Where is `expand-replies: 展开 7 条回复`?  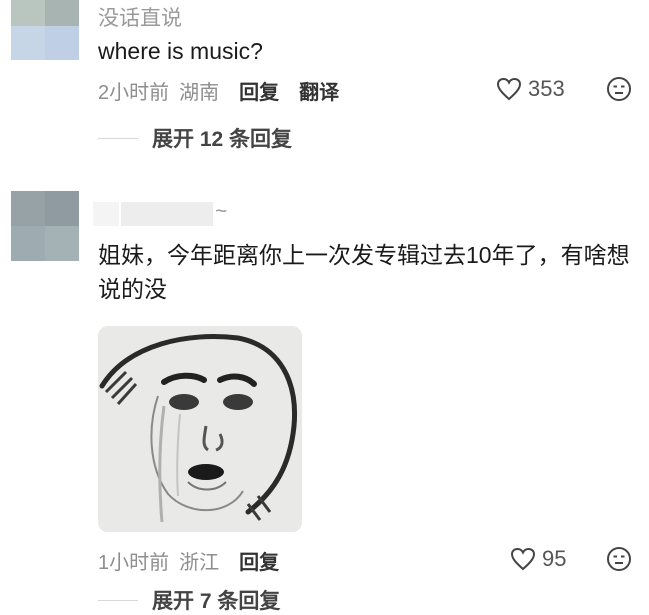
expand-replies: 展开 7 条回复 is located at coordinates (189, 600).